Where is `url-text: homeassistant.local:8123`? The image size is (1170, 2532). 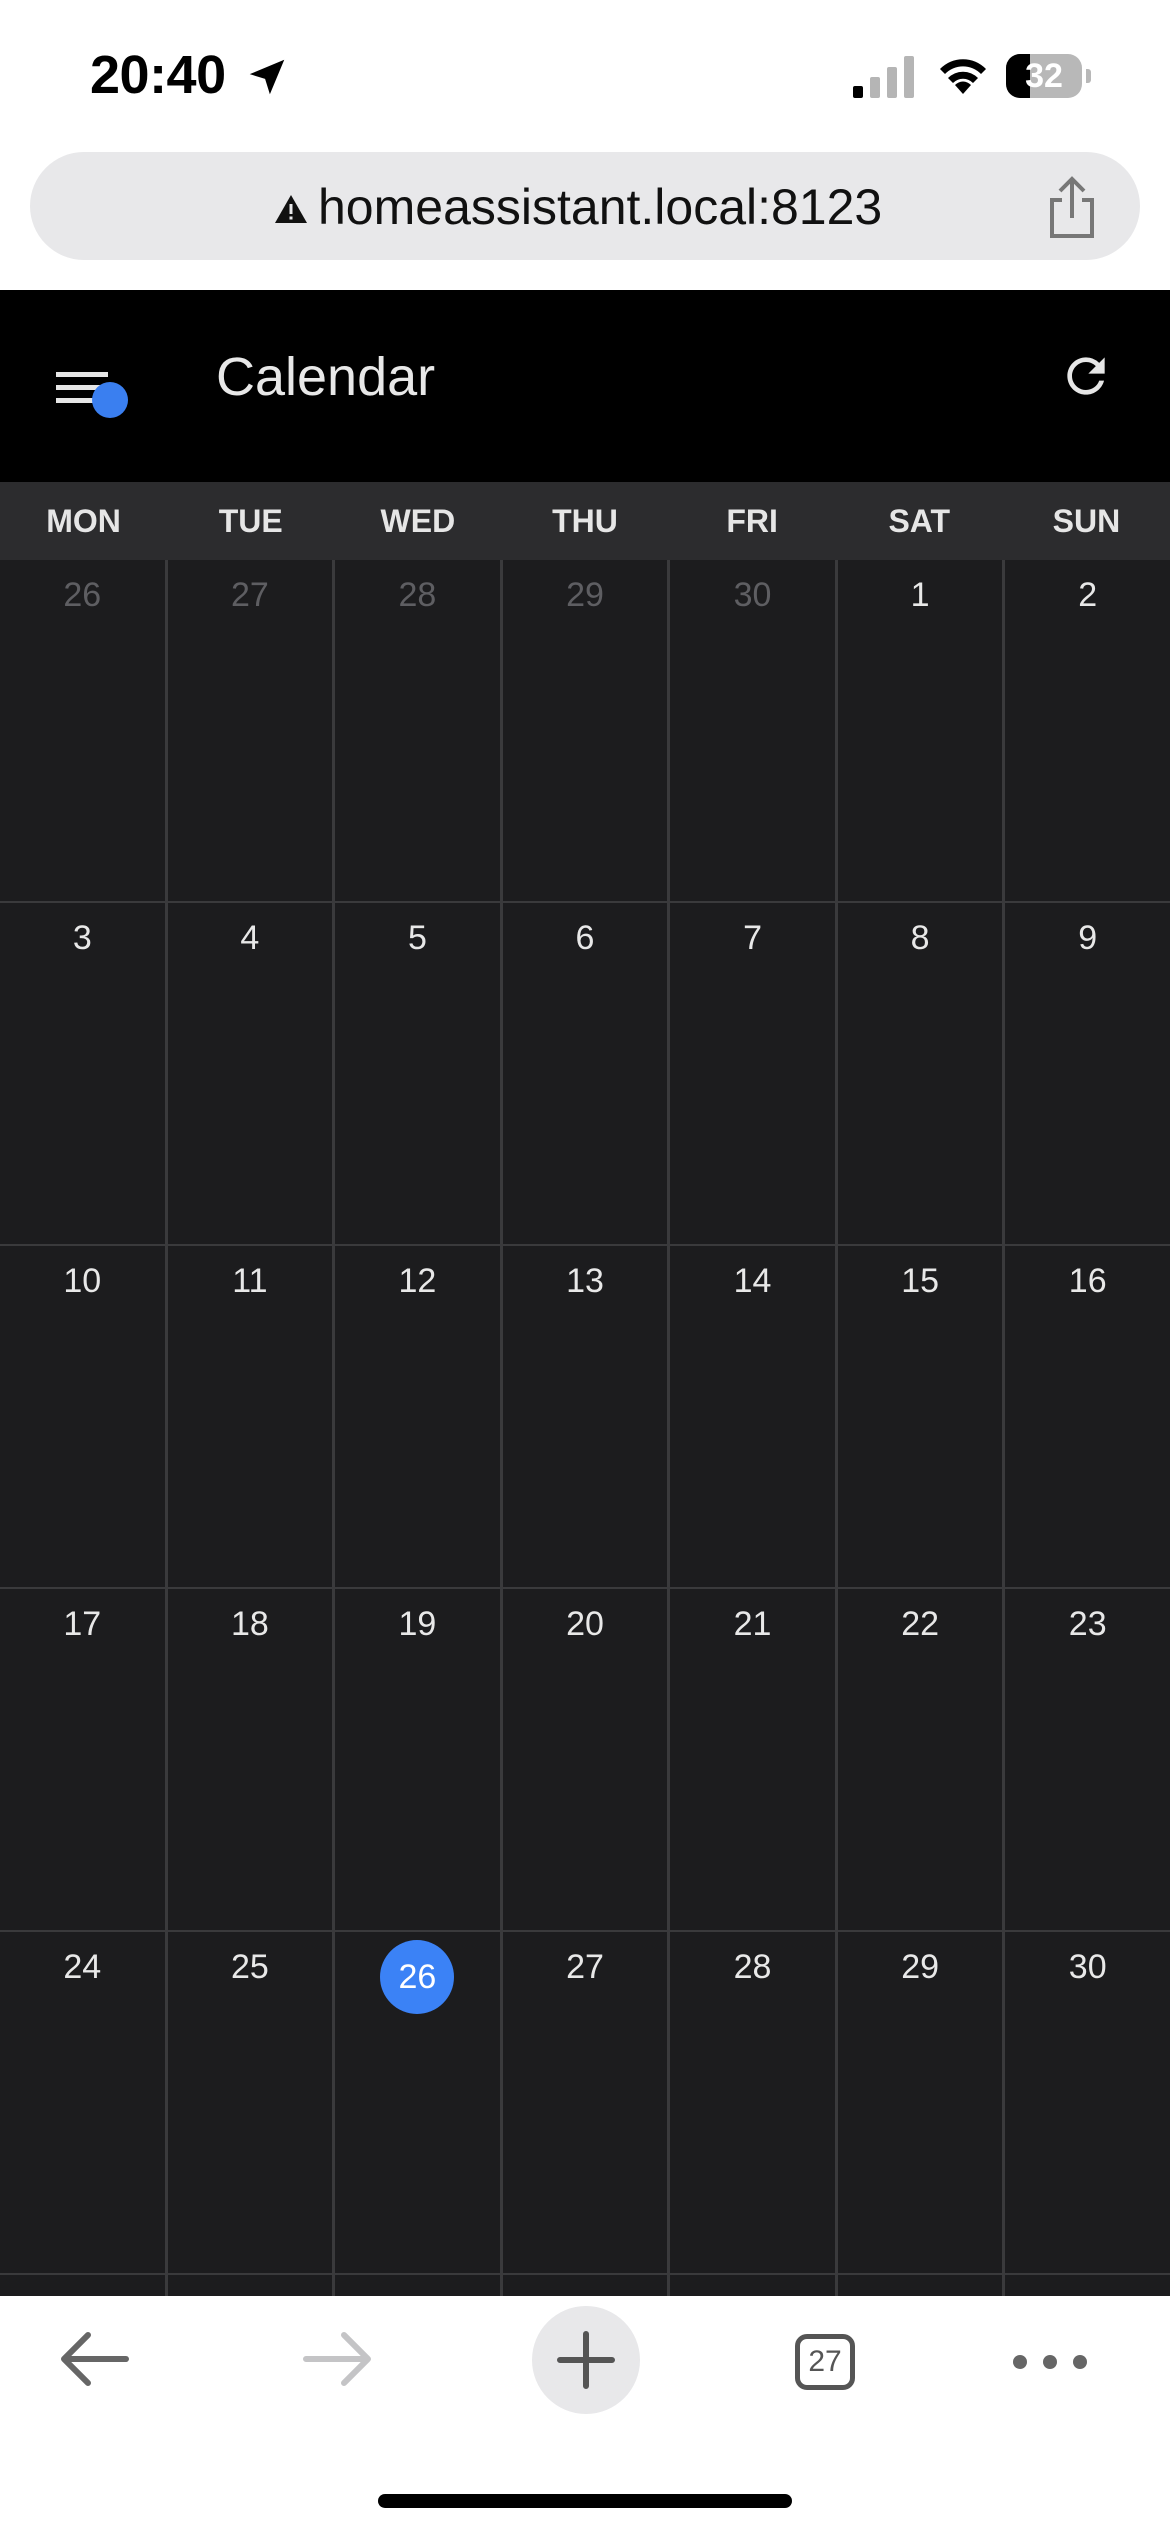 url-text: homeassistant.local:8123 is located at coordinates (600, 207).